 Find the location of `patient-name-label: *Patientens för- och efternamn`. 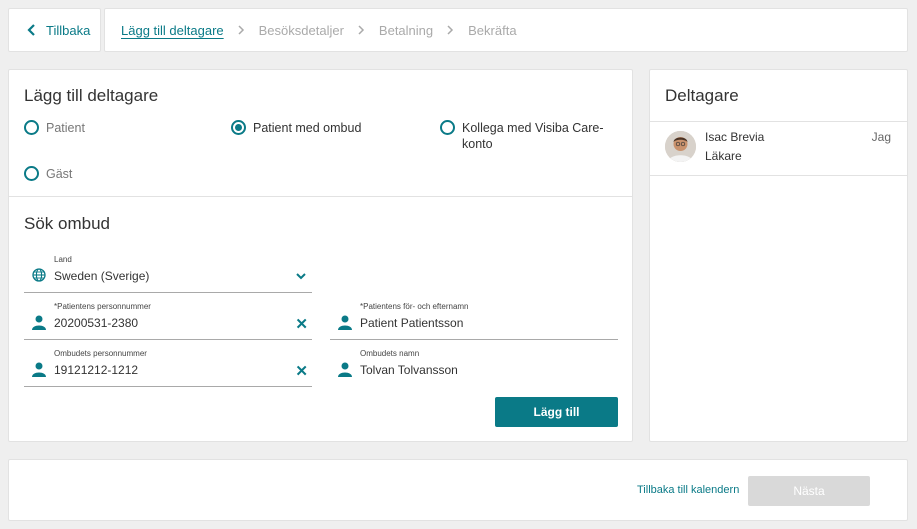

patient-name-label: *Patientens för- och efternamn is located at coordinates (414, 306).